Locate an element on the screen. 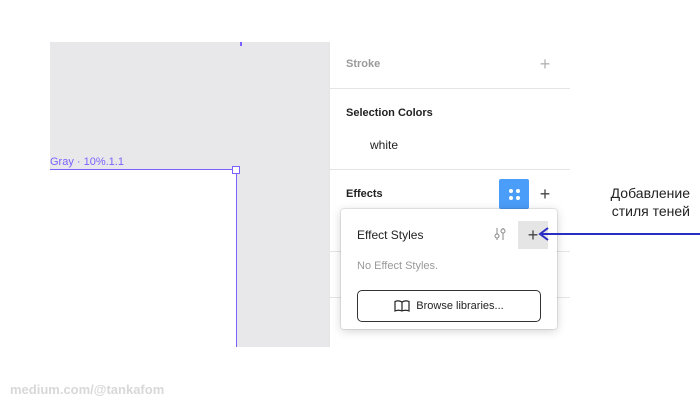  watermark: medium.com/@tankafom is located at coordinates (87, 389).